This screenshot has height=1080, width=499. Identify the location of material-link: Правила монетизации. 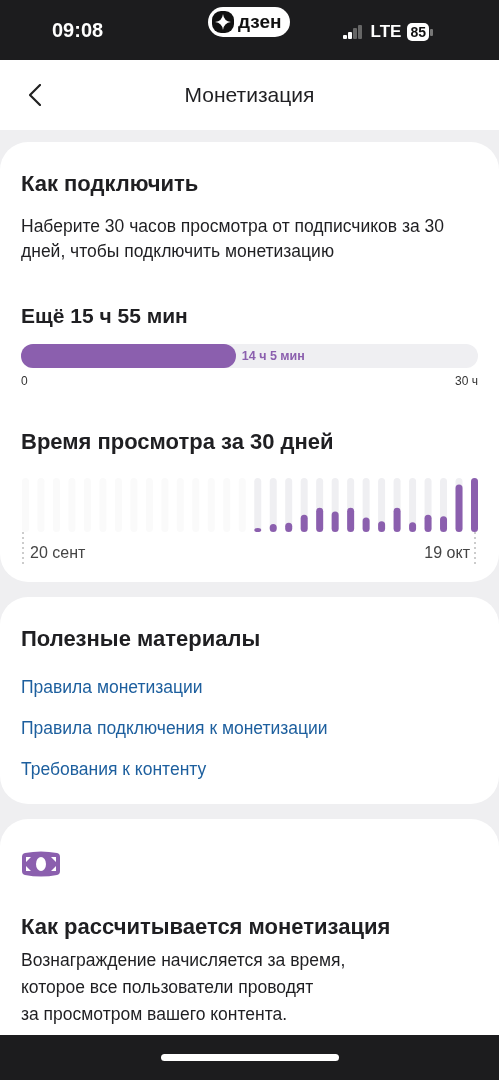
(112, 687).